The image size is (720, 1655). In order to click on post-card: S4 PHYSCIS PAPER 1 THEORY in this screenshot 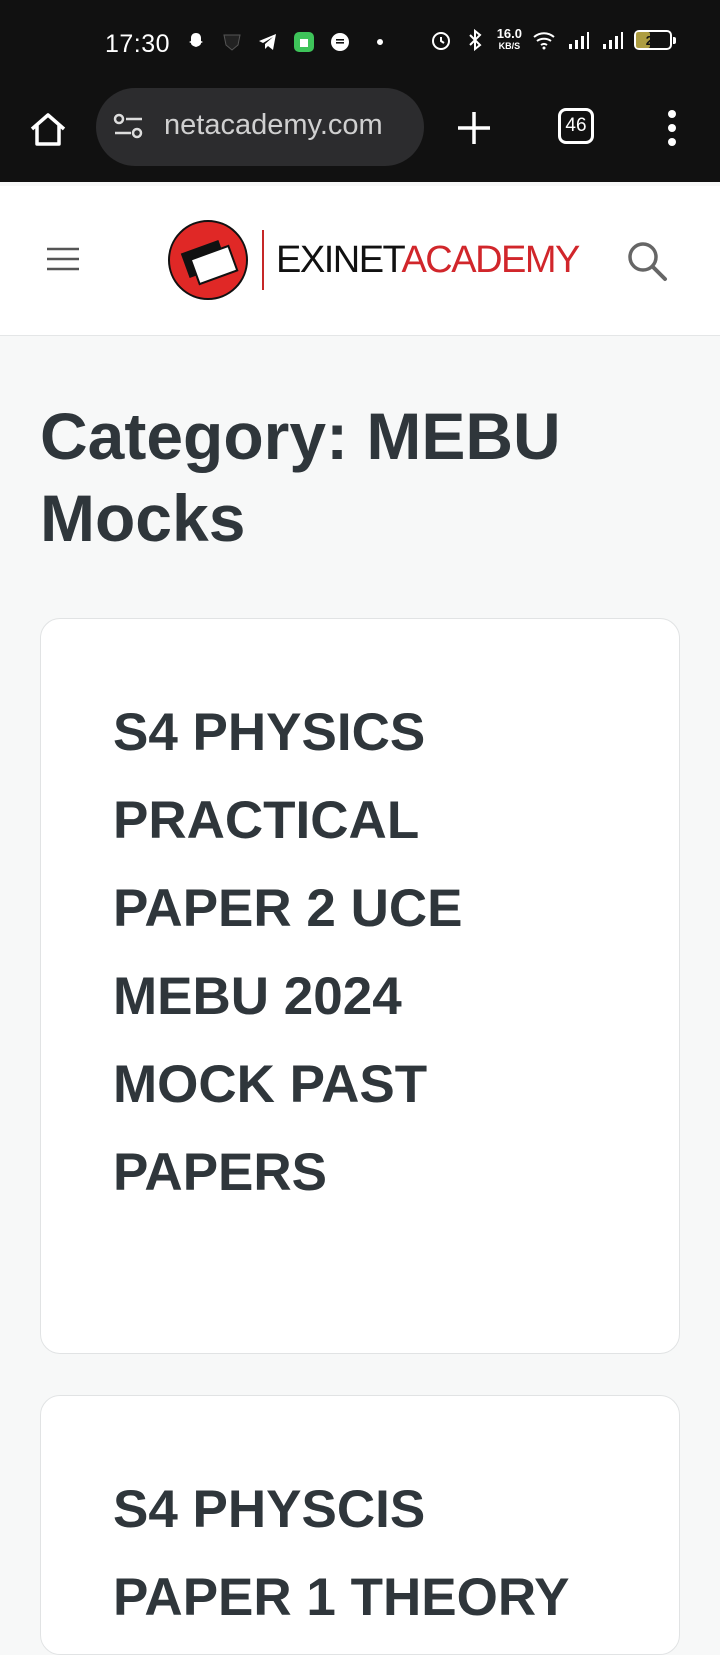, I will do `click(360, 1525)`.